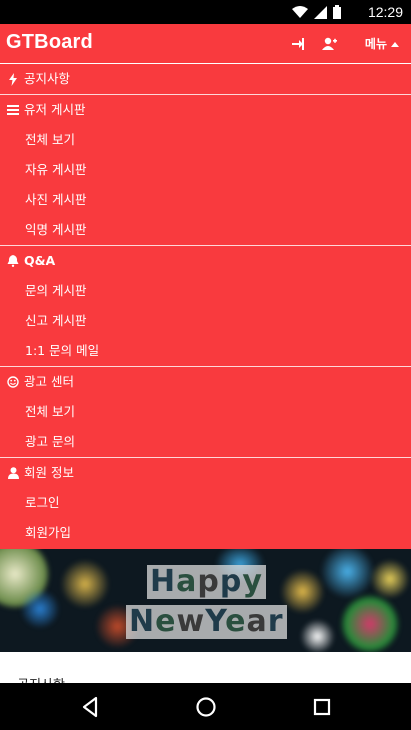 The width and height of the screenshot is (411, 730). Describe the element at coordinates (205, 44) in the screenshot. I see `app-header: GTBoard 메뉴` at that location.